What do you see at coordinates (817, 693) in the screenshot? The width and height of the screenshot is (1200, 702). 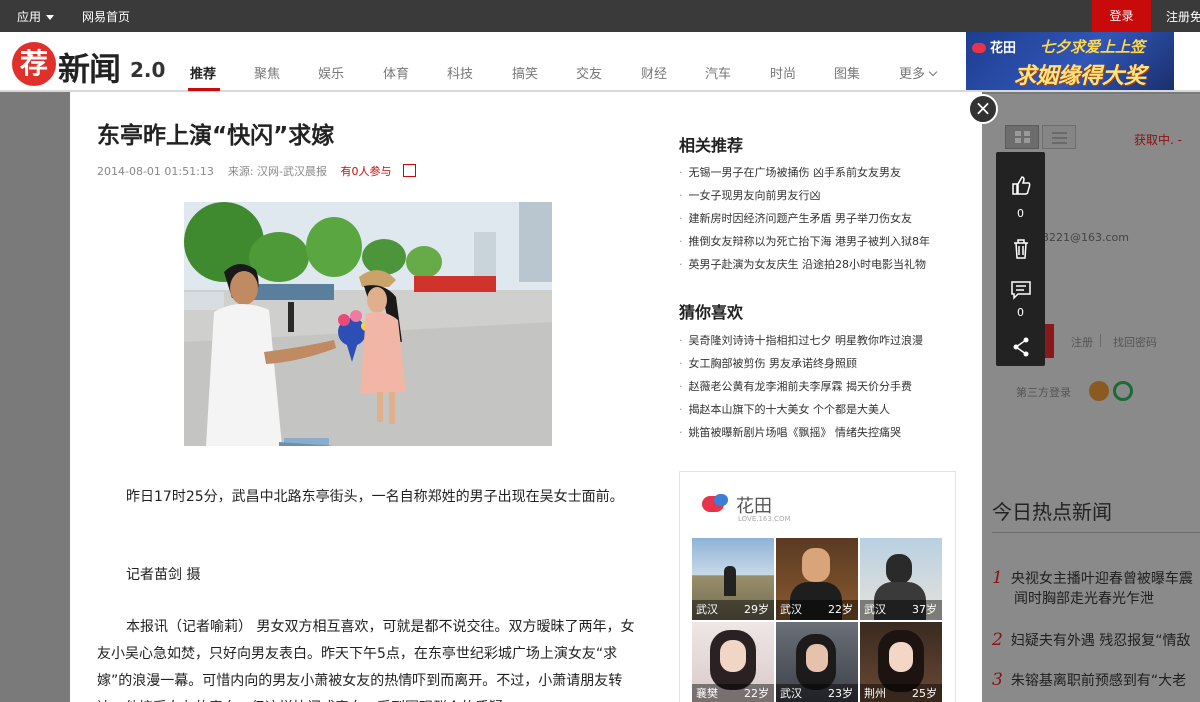 I see `profile-caption: 武汉 23岁` at bounding box center [817, 693].